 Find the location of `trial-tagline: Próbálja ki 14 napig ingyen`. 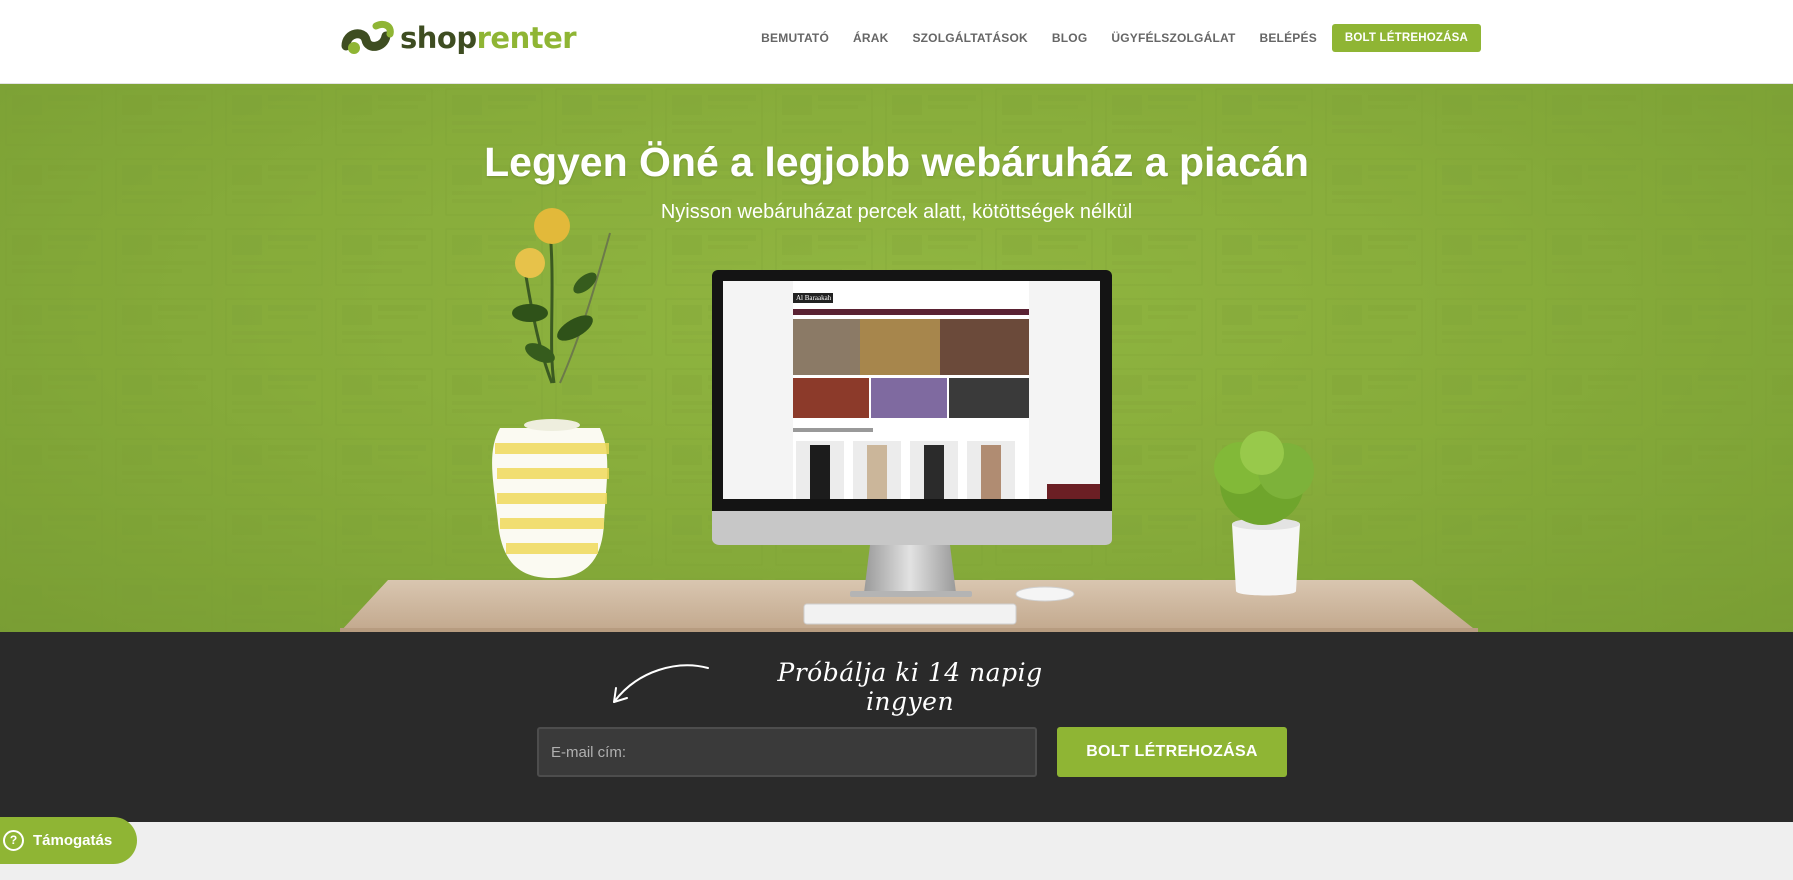

trial-tagline: Próbálja ki 14 napig ingyen is located at coordinates (910, 687).